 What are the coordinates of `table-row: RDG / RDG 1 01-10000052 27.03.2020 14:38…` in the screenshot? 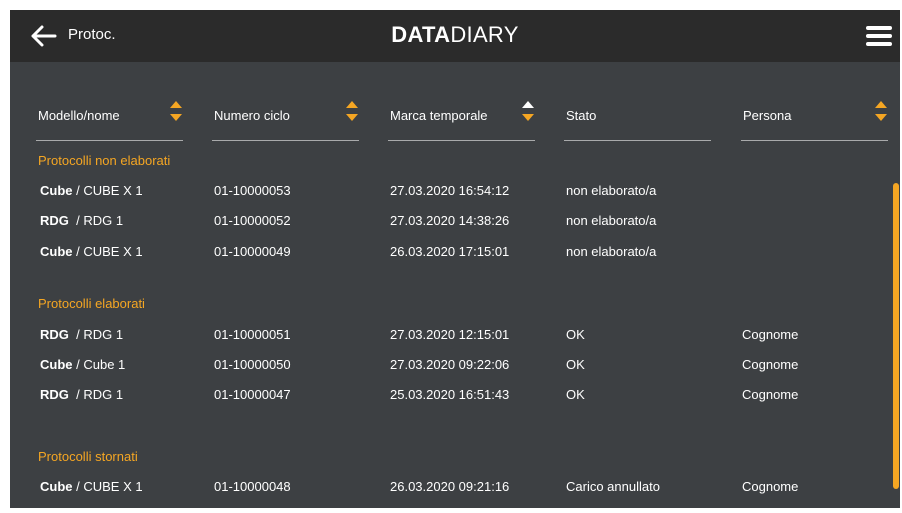 It's located at (450, 224).